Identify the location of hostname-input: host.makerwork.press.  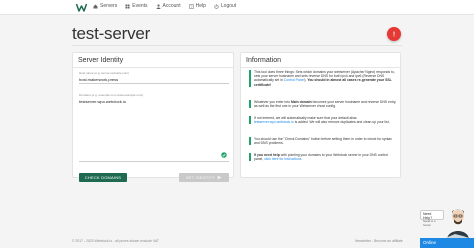
(98, 79).